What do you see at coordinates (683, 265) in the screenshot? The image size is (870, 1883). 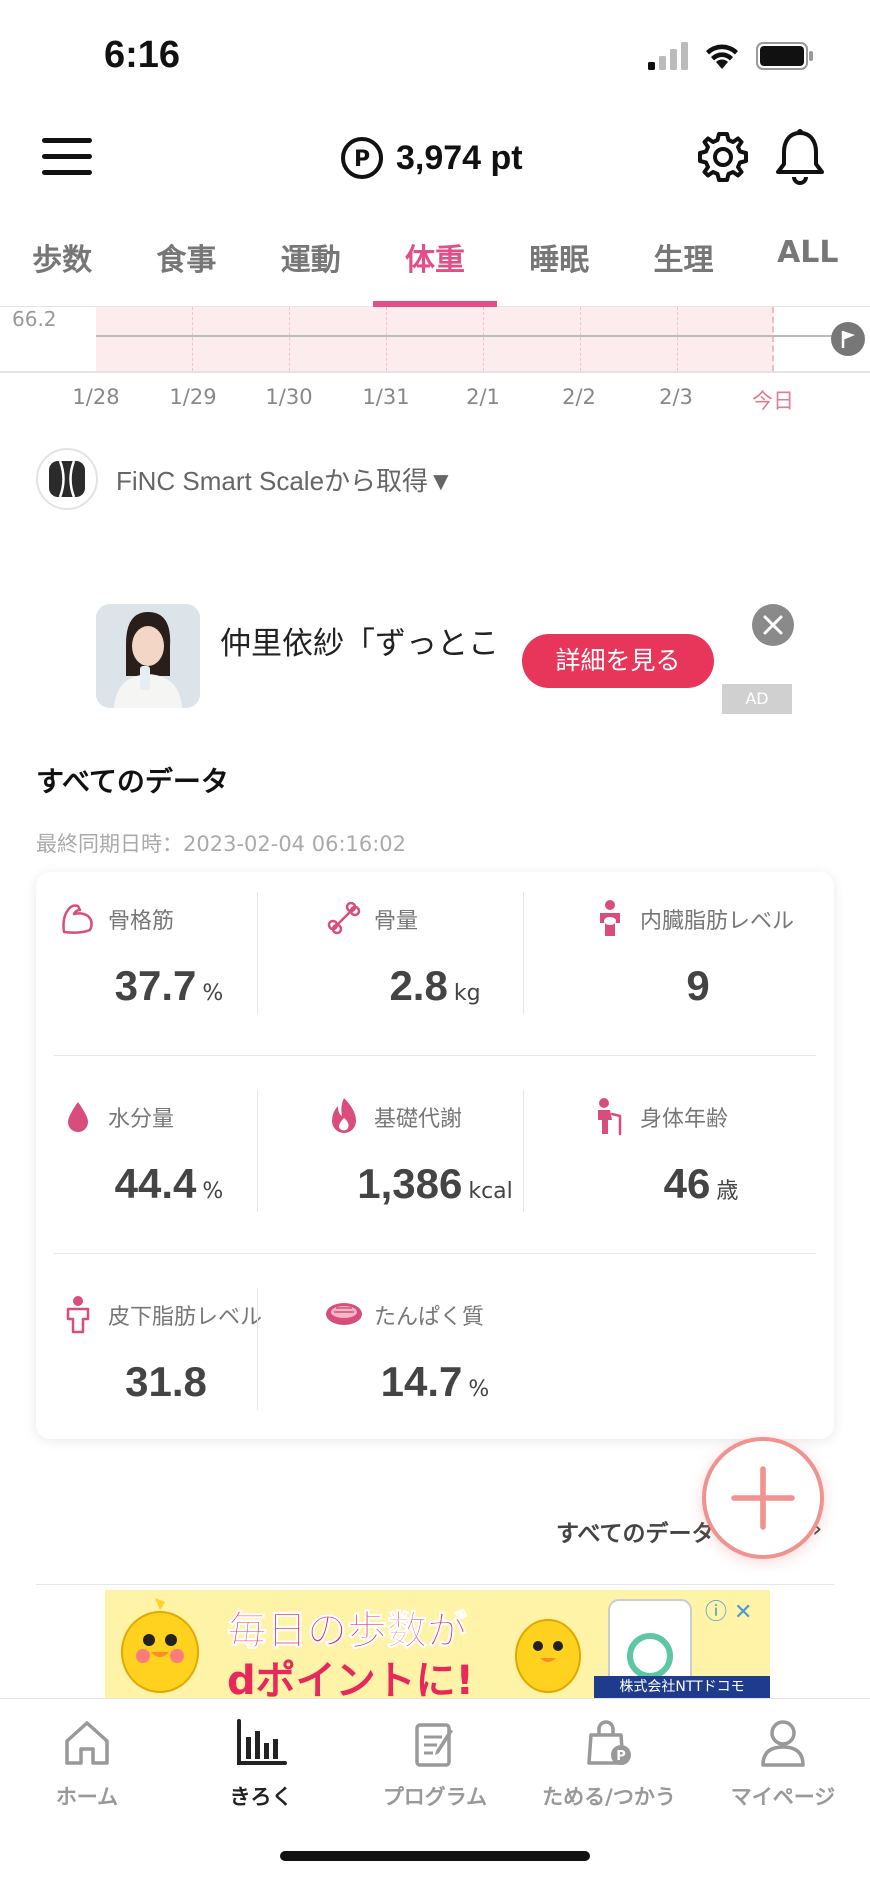 I see `tab-period: 生理` at bounding box center [683, 265].